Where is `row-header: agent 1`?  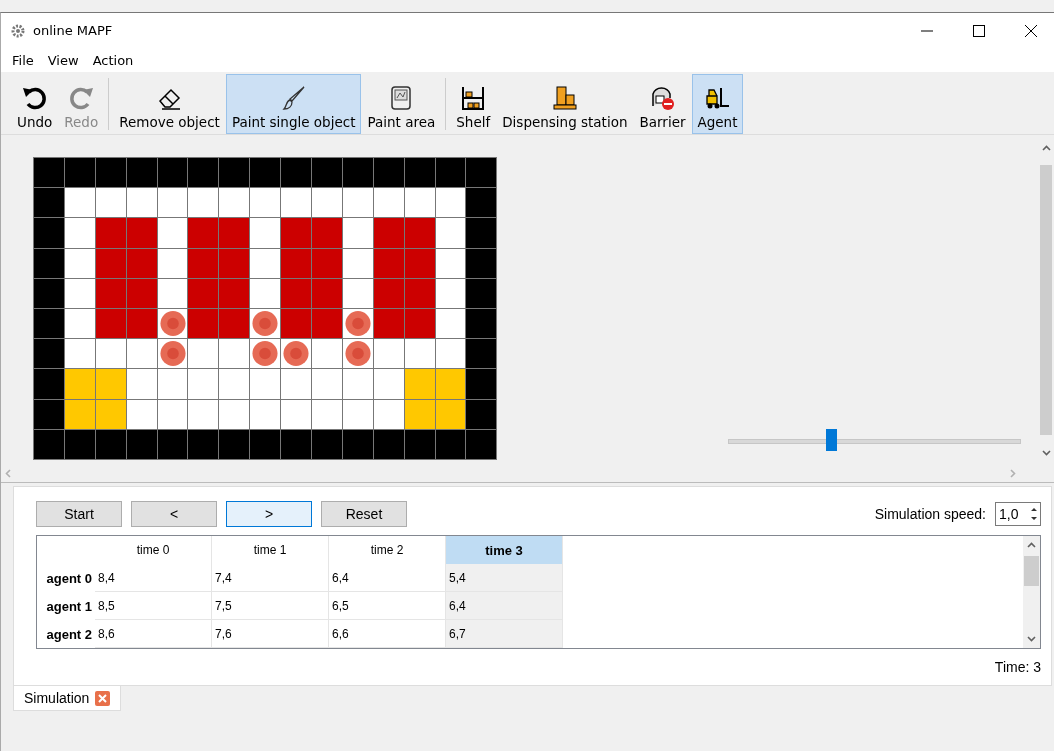 row-header: agent 1 is located at coordinates (66, 606).